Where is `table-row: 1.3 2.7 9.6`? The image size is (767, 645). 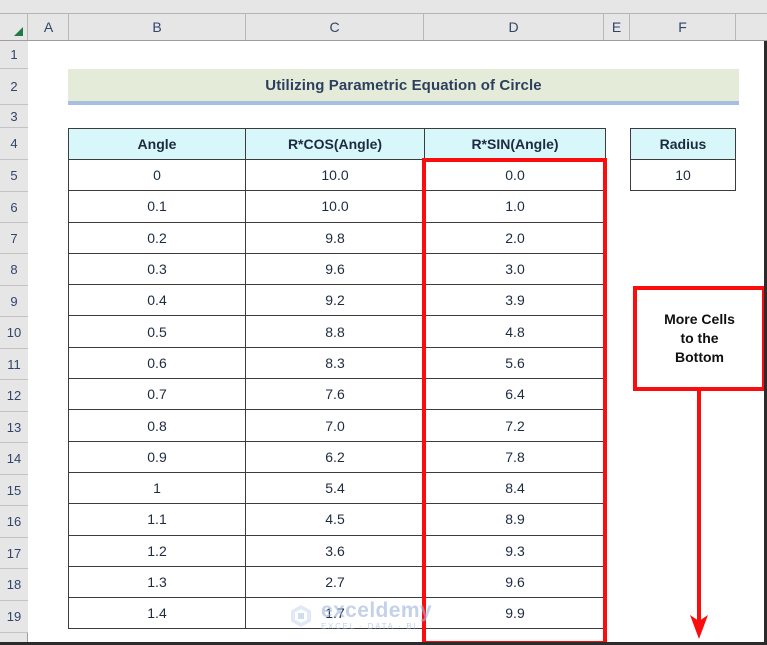 table-row: 1.3 2.7 9.6 is located at coordinates (337, 582).